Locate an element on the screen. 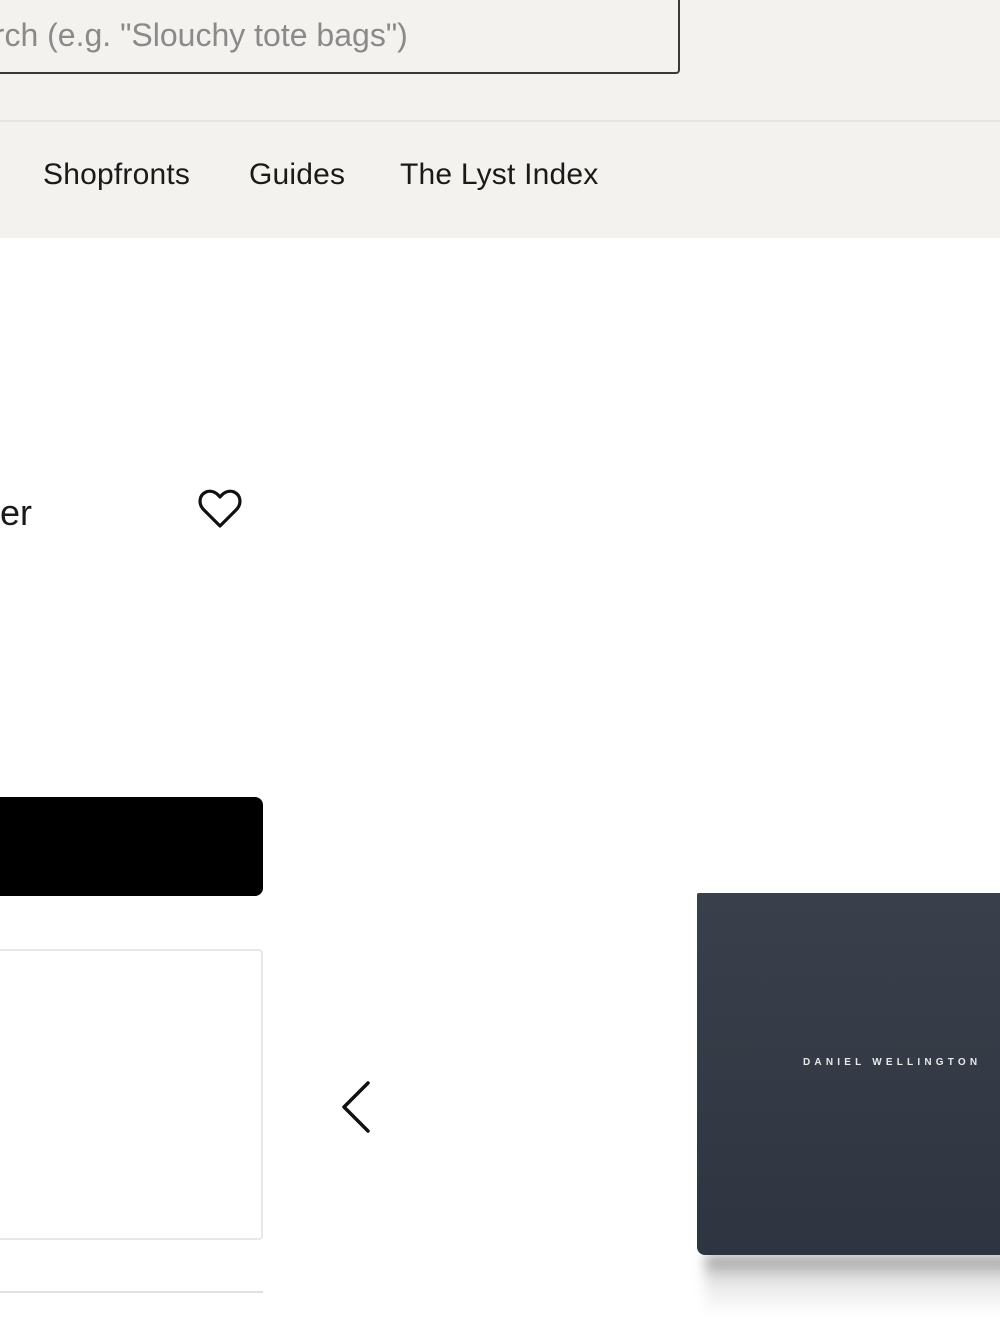 This screenshot has height=1333, width=1000. product-image: DANIEL WELLINGTON is located at coordinates (848, 1113).